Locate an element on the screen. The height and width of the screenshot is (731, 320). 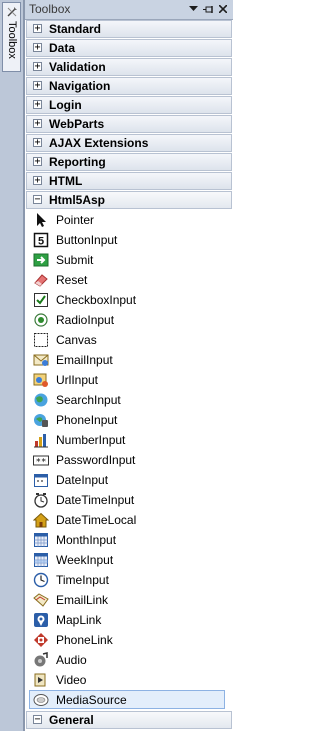
tool-item-numberinput: NumberInput is located at coordinates (129, 440).